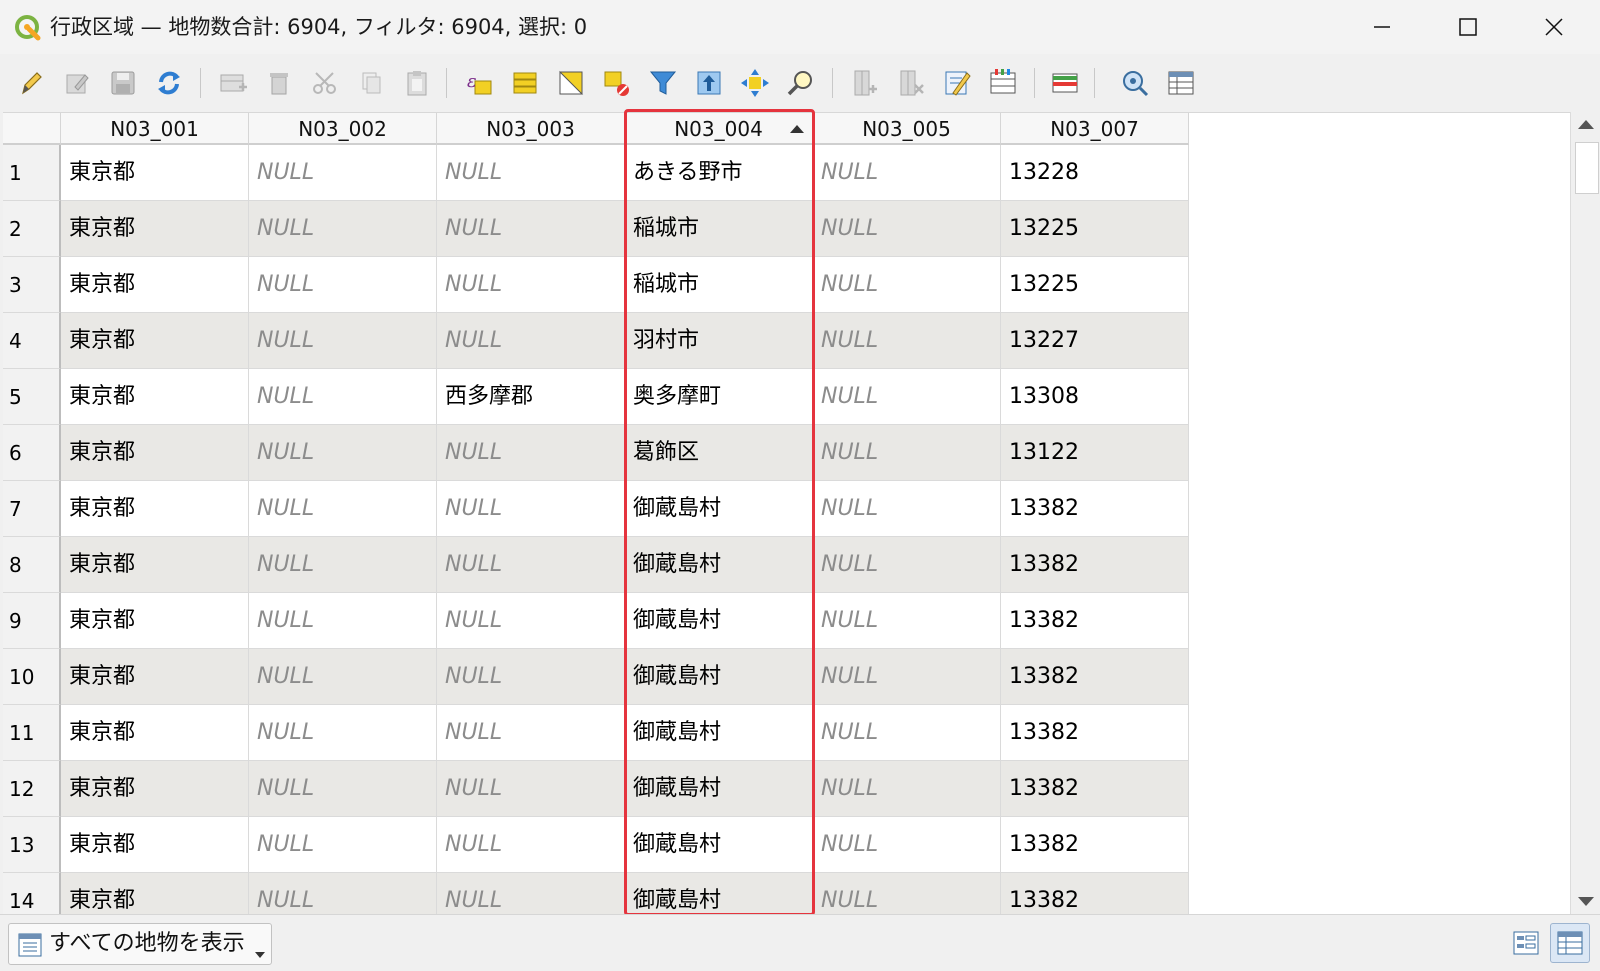 This screenshot has width=1600, height=971. What do you see at coordinates (32, 229) in the screenshot?
I see `row-header: 2` at bounding box center [32, 229].